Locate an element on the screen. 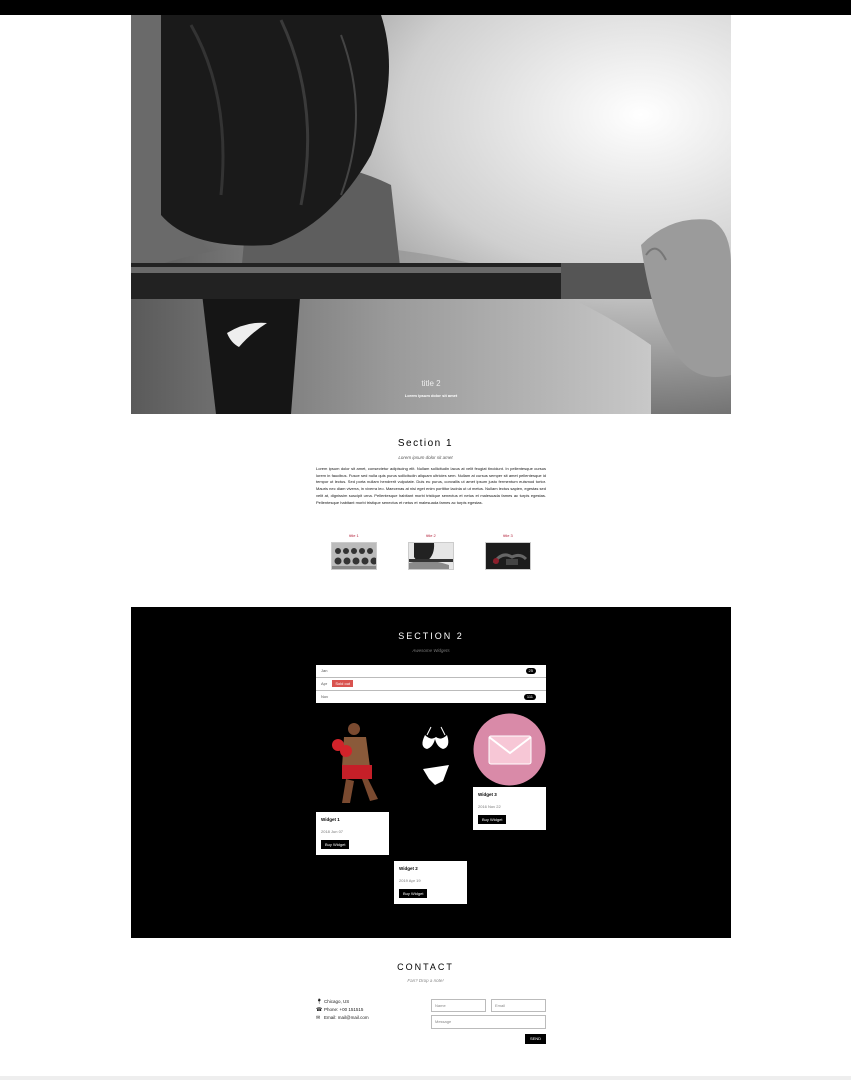 The width and height of the screenshot is (851, 1080). widget-card-2: Widget 2 2019 Apr 19 Buy Widget is located at coordinates (430, 882).